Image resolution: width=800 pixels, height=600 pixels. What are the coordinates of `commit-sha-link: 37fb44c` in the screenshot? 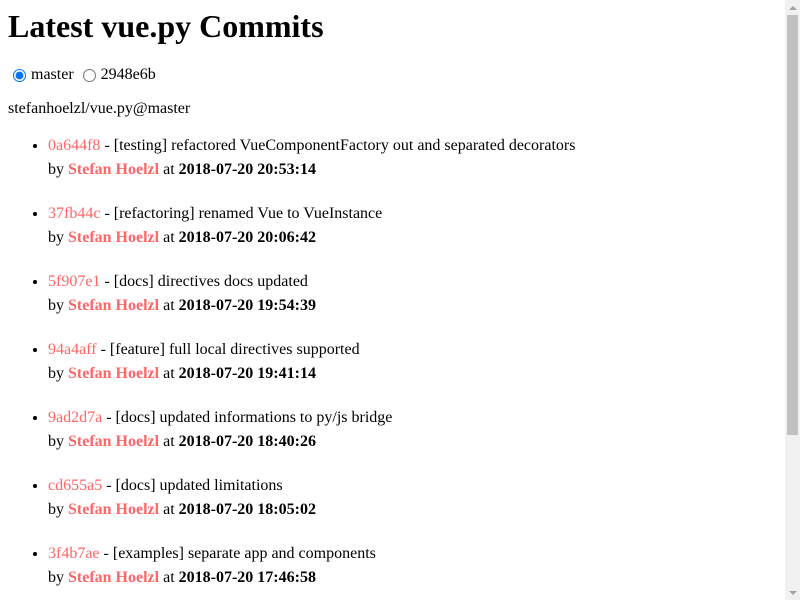 It's located at (74, 213).